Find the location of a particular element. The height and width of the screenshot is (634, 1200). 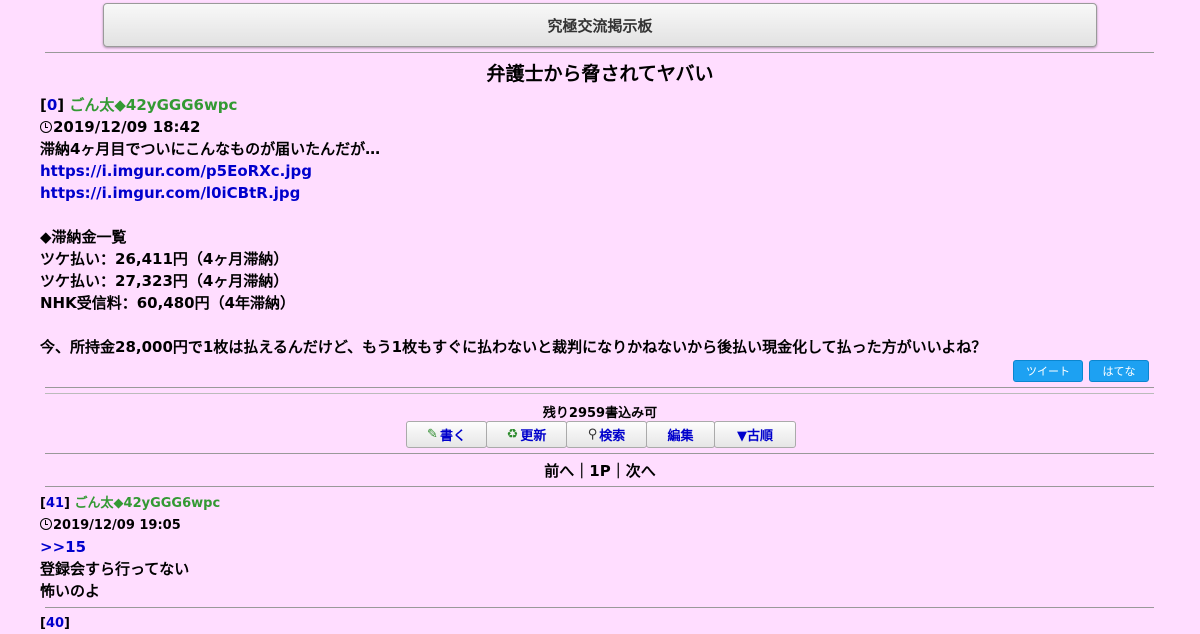

sort-order-button: ▼古順 is located at coordinates (755, 434).